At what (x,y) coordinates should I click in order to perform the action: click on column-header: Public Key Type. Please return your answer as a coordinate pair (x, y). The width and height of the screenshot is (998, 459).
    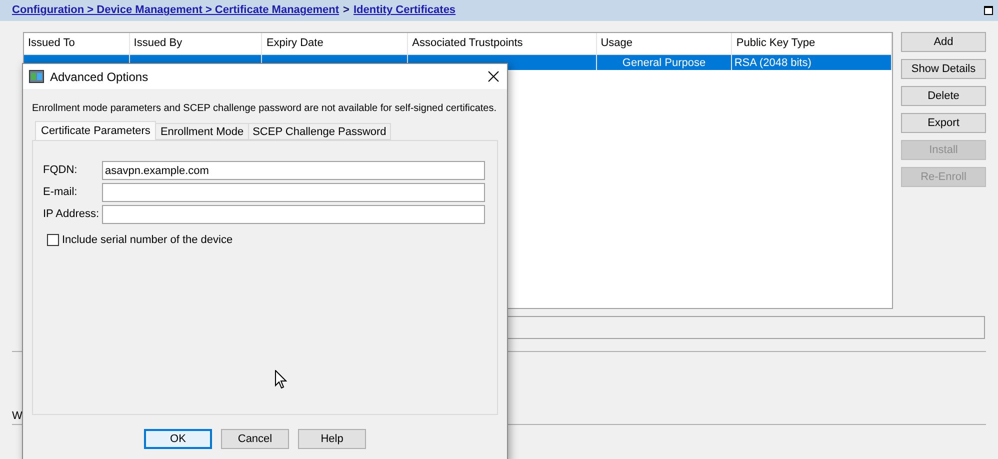
    Looking at the image, I should click on (812, 43).